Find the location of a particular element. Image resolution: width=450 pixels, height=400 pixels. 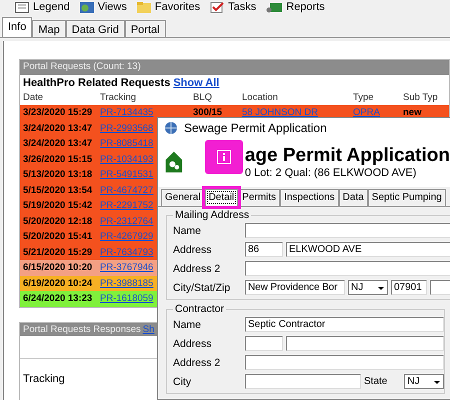

field-label: City/Stat/Zip is located at coordinates (202, 288).